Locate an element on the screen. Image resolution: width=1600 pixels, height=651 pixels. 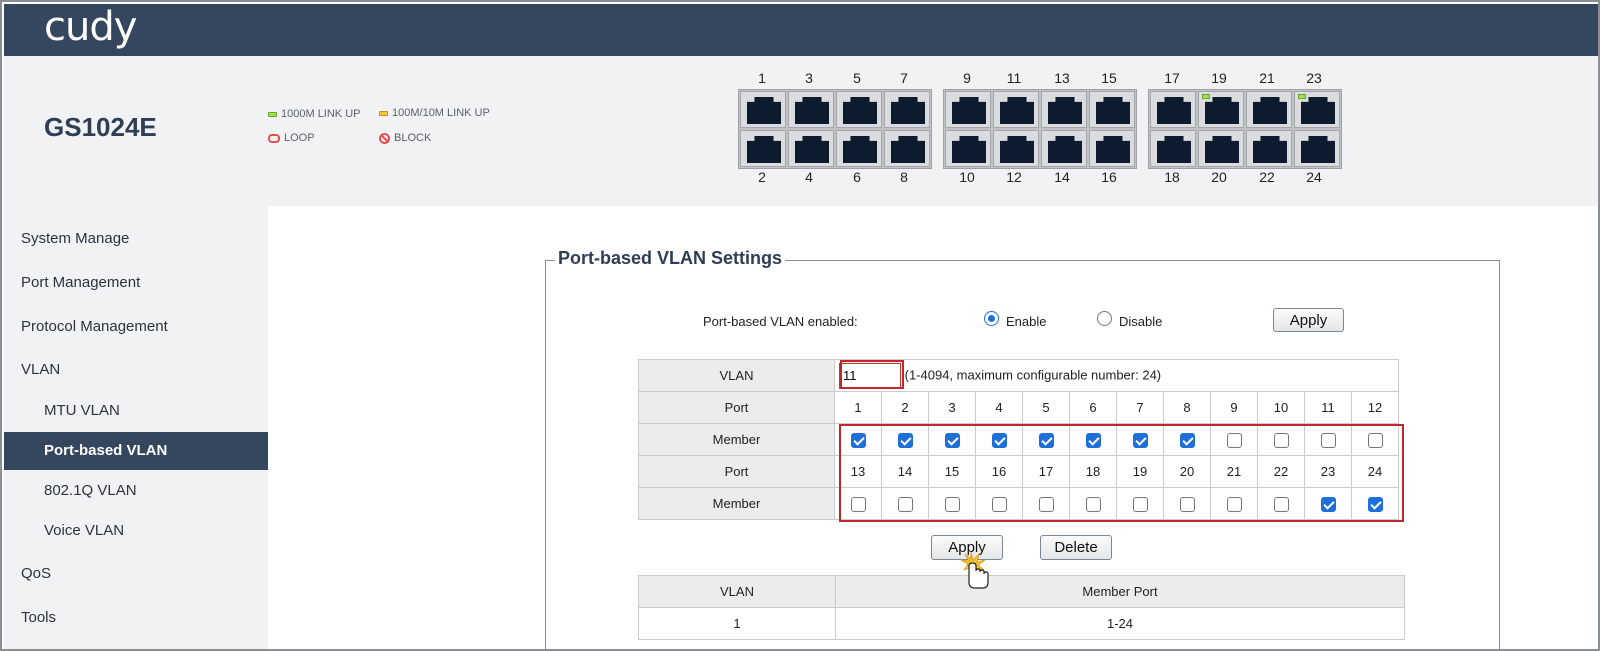
link-led-icon is located at coordinates (1302, 96).